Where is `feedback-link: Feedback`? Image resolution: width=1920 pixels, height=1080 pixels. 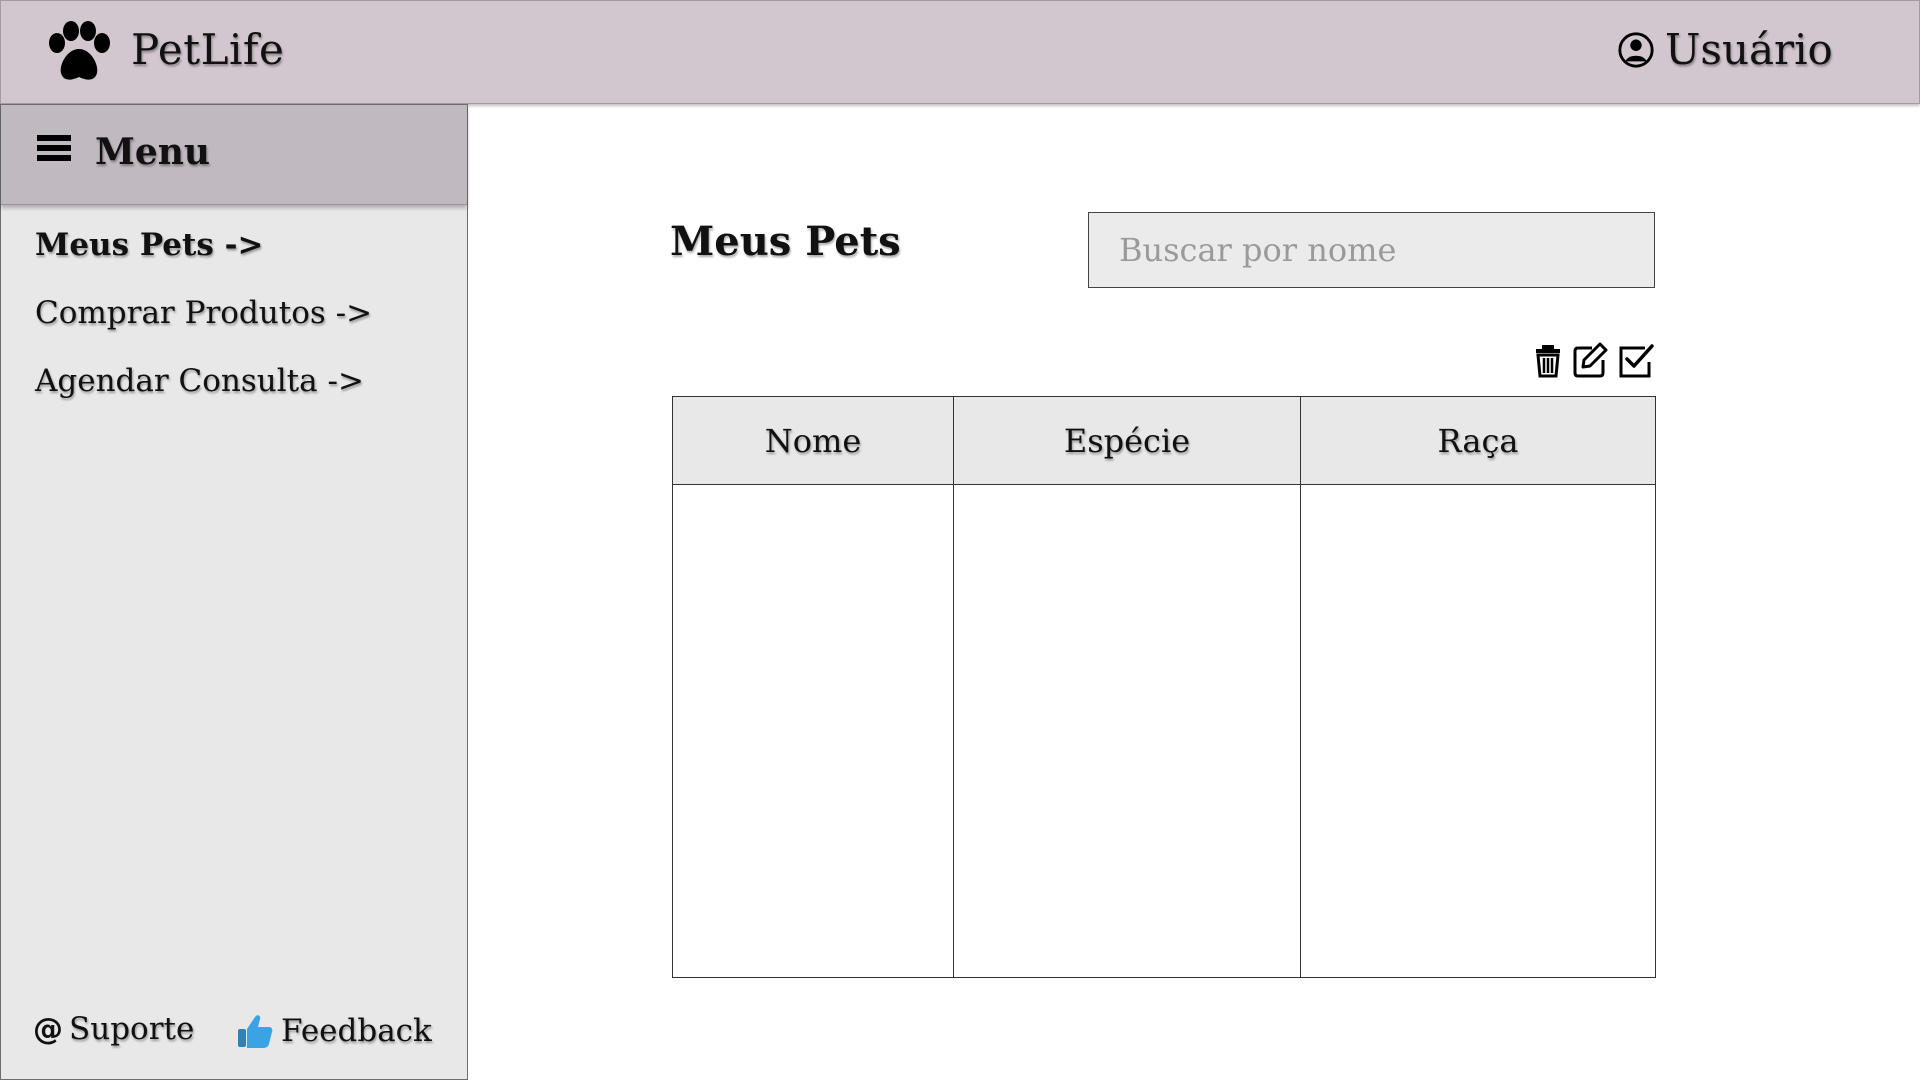 feedback-link: Feedback is located at coordinates (333, 1031).